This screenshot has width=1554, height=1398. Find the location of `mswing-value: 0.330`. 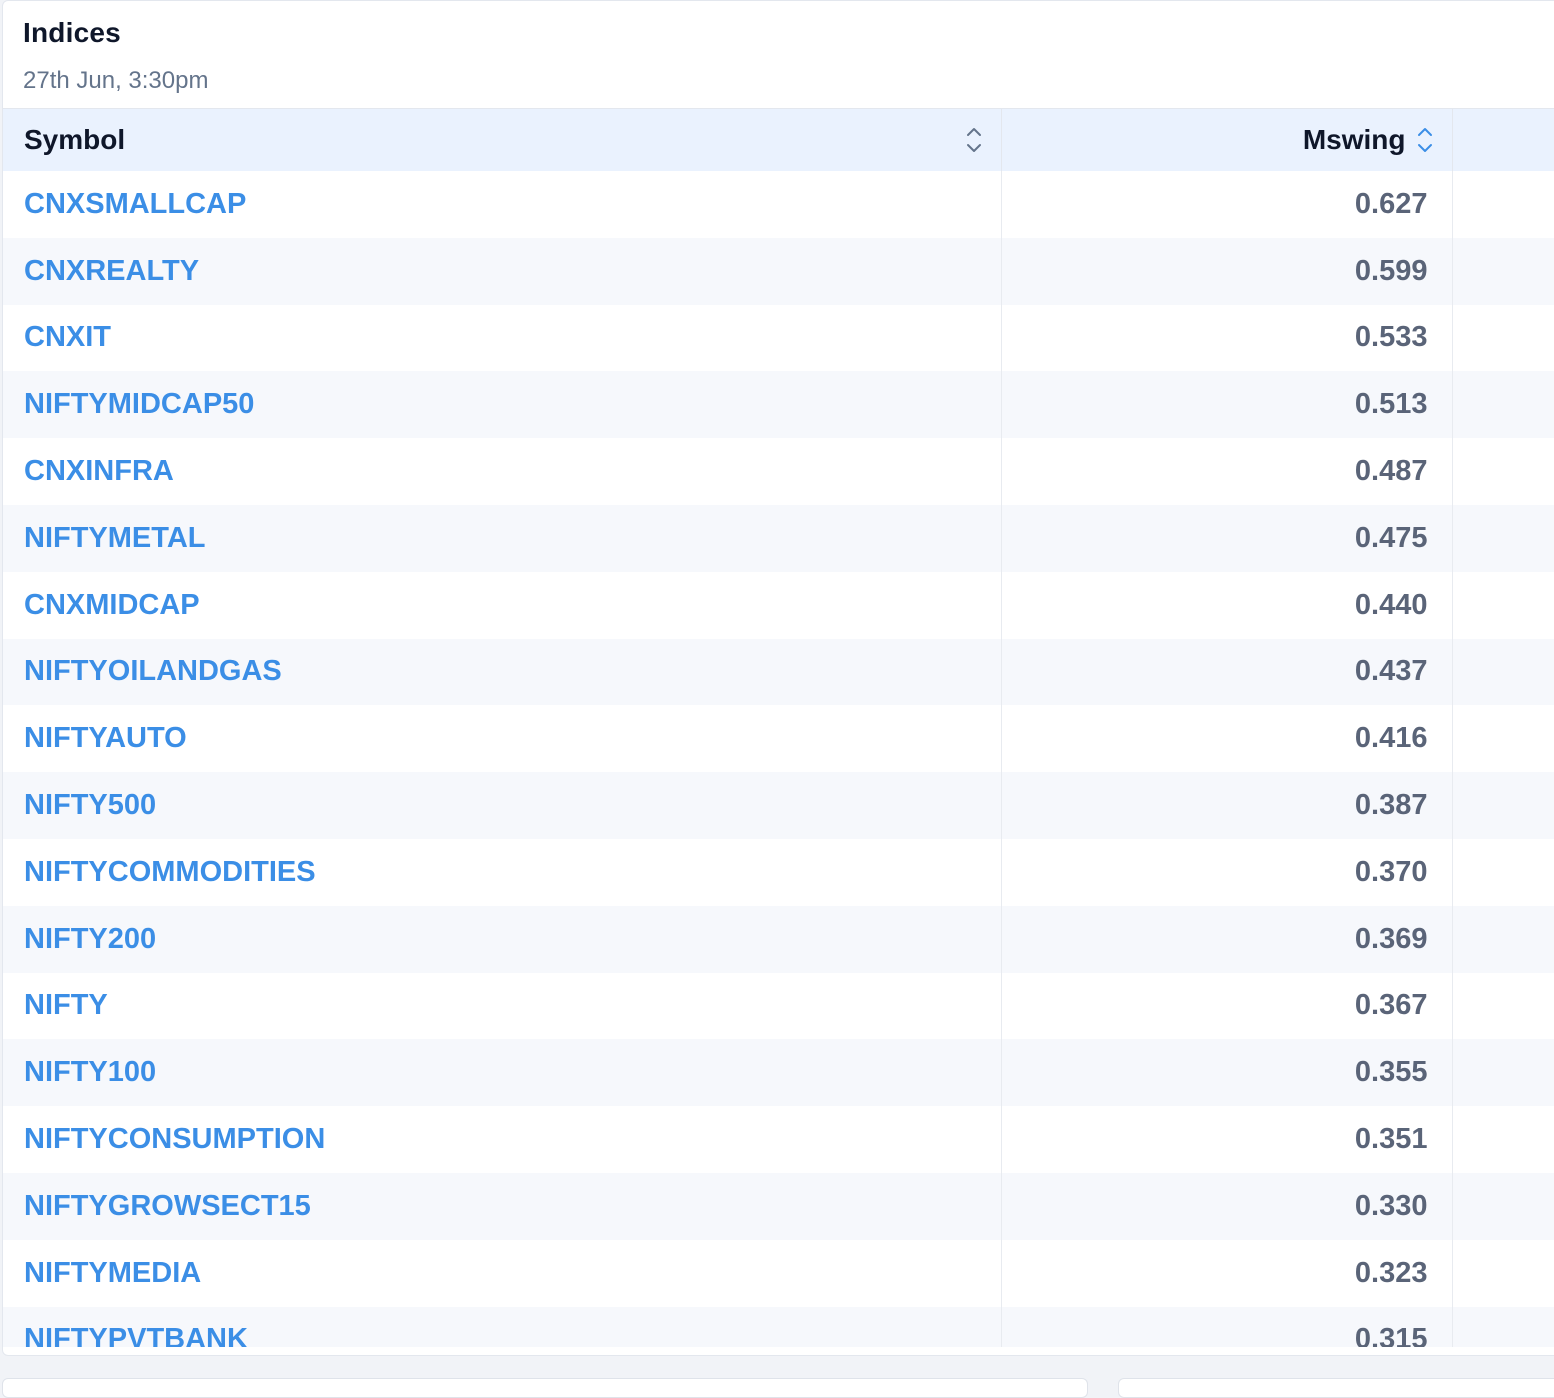

mswing-value: 0.330 is located at coordinates (1227, 1206).